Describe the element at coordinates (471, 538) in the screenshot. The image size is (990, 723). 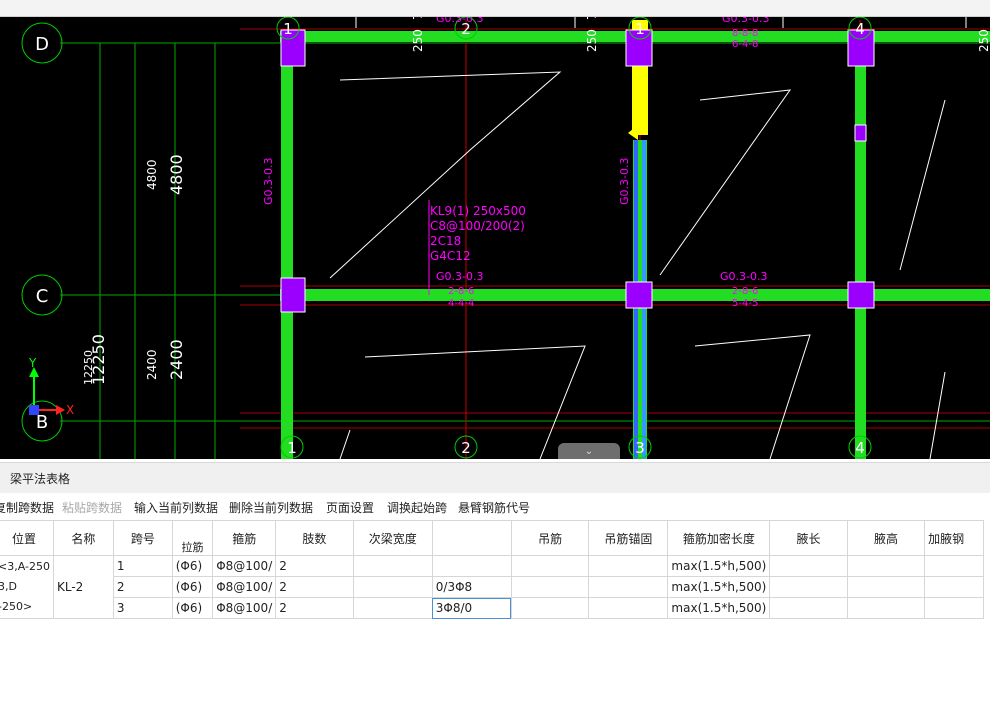
I see `header-secondary-add: 次梁加筋` at that location.